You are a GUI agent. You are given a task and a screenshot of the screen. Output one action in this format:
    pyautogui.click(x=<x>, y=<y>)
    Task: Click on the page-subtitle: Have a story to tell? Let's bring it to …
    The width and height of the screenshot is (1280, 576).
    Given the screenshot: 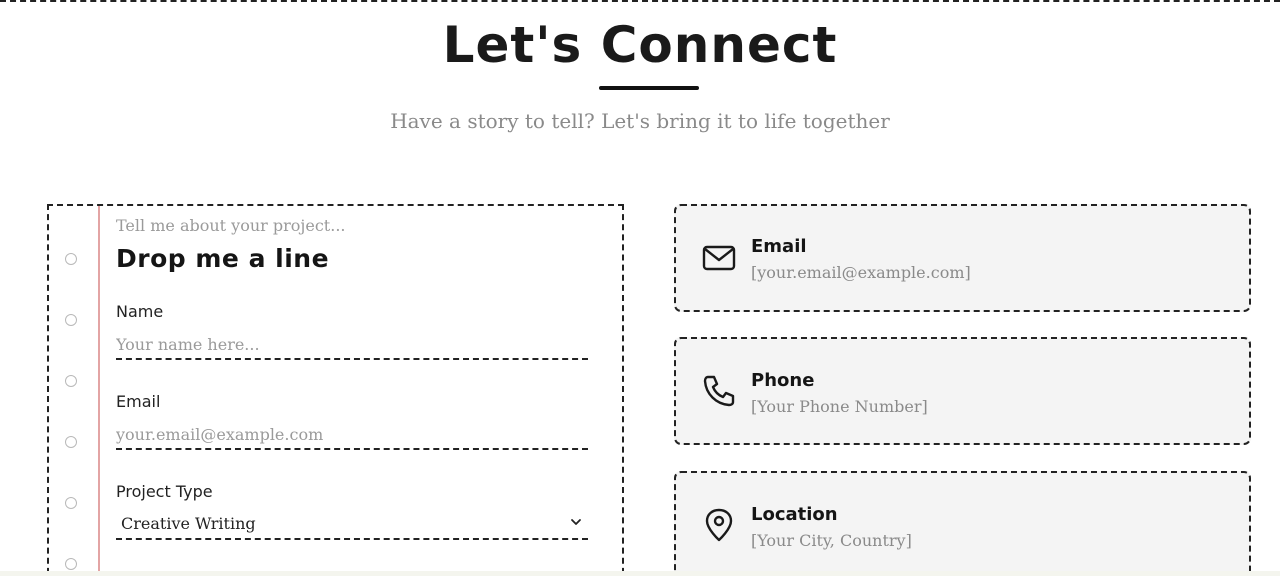 What is the action you would take?
    pyautogui.click(x=640, y=121)
    